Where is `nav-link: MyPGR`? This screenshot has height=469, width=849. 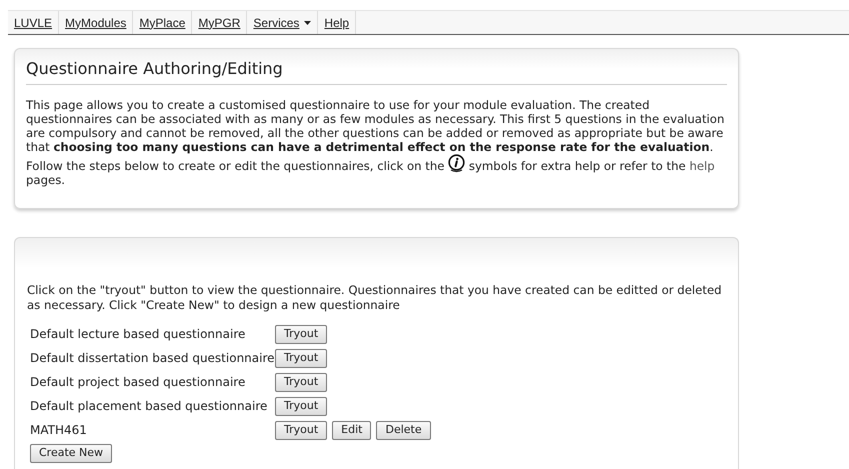
nav-link: MyPGR is located at coordinates (220, 22).